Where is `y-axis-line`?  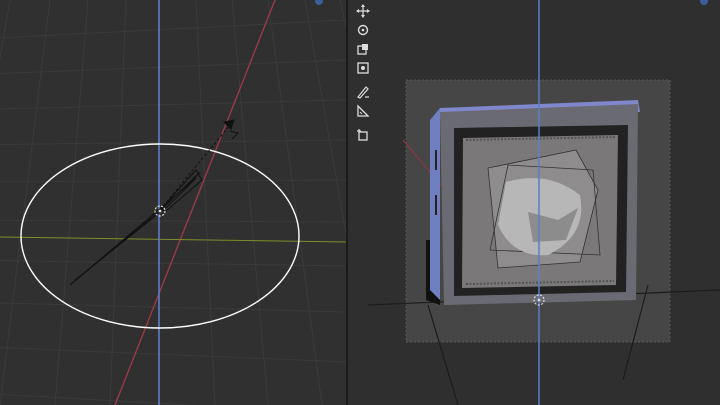
y-axis-line is located at coordinates (173, 239).